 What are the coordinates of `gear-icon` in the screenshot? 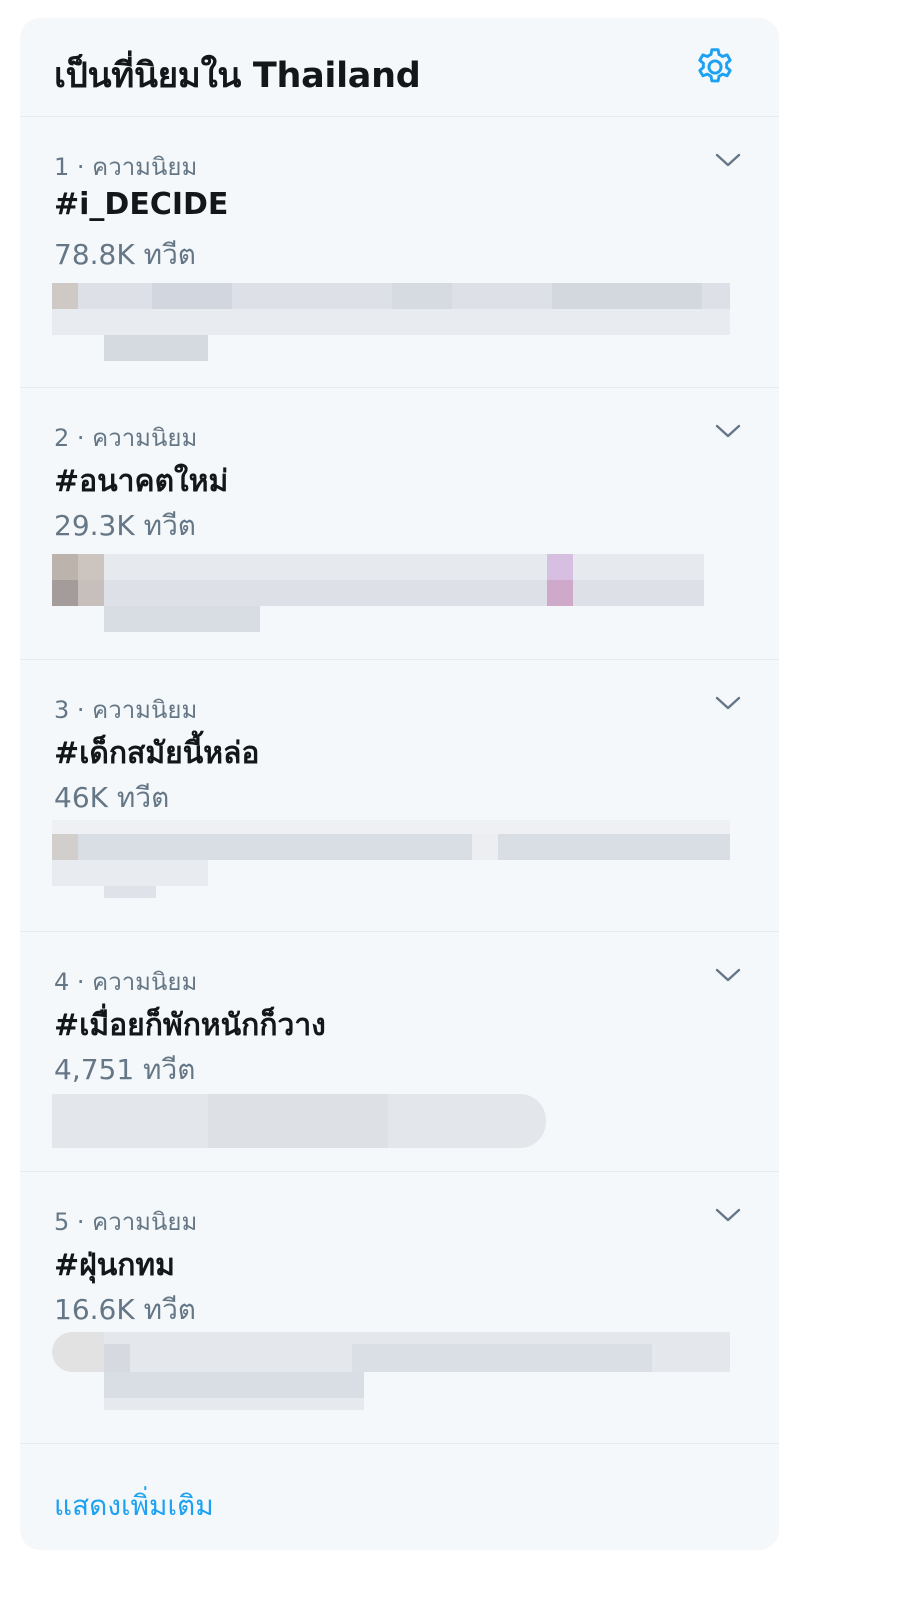 It's located at (715, 67).